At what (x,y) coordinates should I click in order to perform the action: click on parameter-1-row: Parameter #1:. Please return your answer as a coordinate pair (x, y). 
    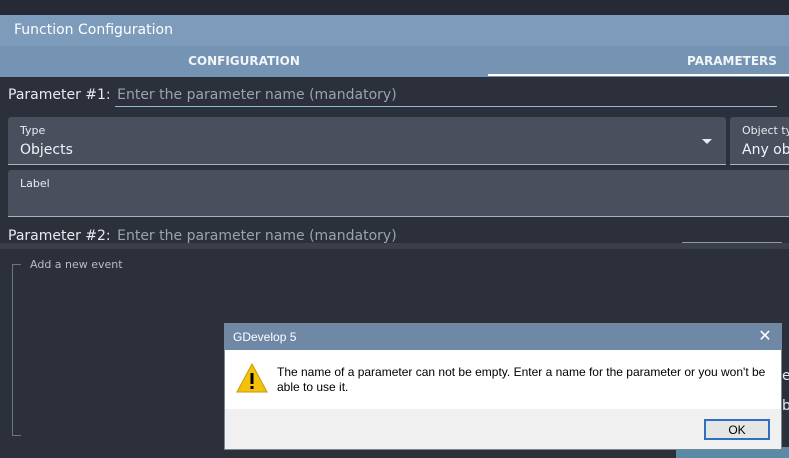
    Looking at the image, I should click on (393, 99).